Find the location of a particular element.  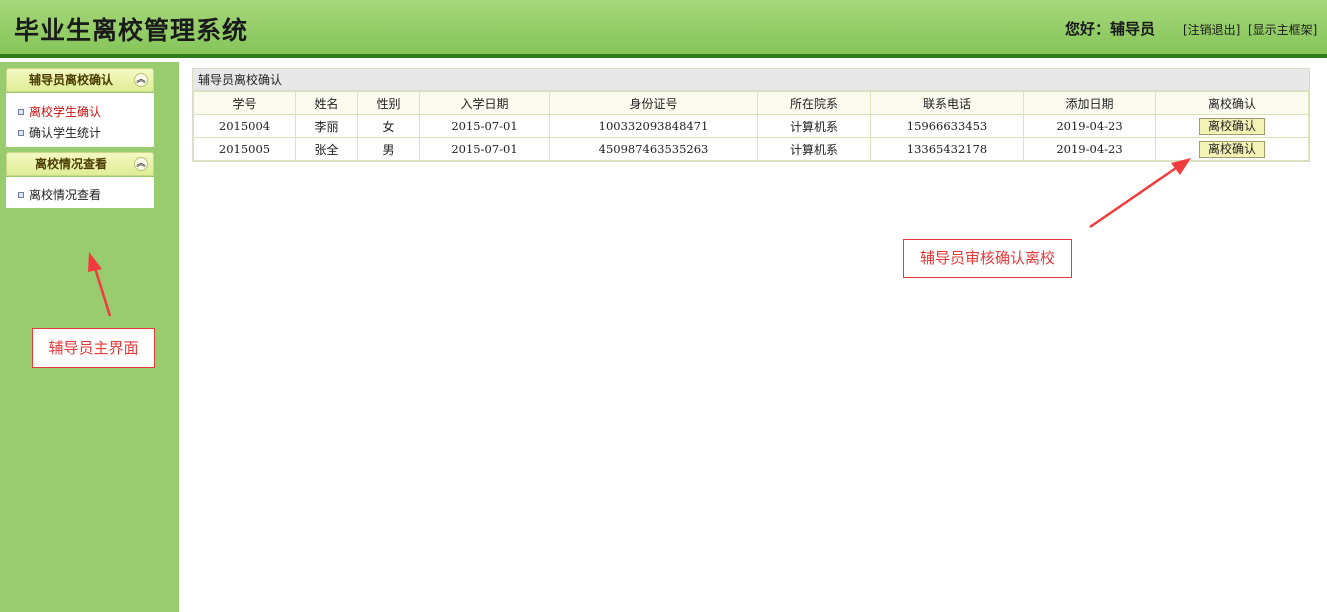

show-main-frame-link: [显示主框架] is located at coordinates (1282, 29).